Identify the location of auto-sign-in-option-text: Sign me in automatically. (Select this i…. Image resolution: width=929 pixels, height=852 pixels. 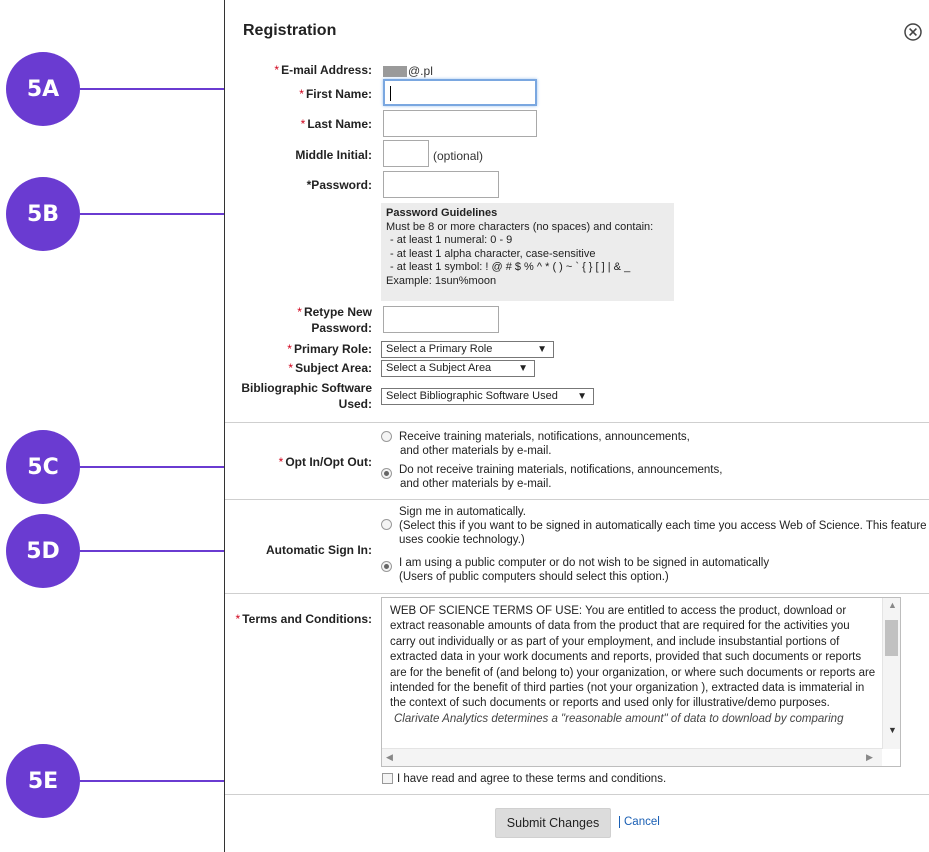
(663, 526).